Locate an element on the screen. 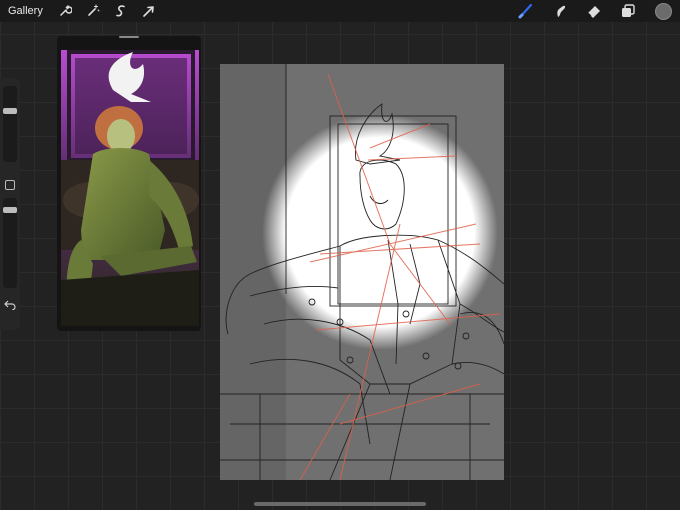 The height and width of the screenshot is (510, 680). layers-icon is located at coordinates (628, 11).